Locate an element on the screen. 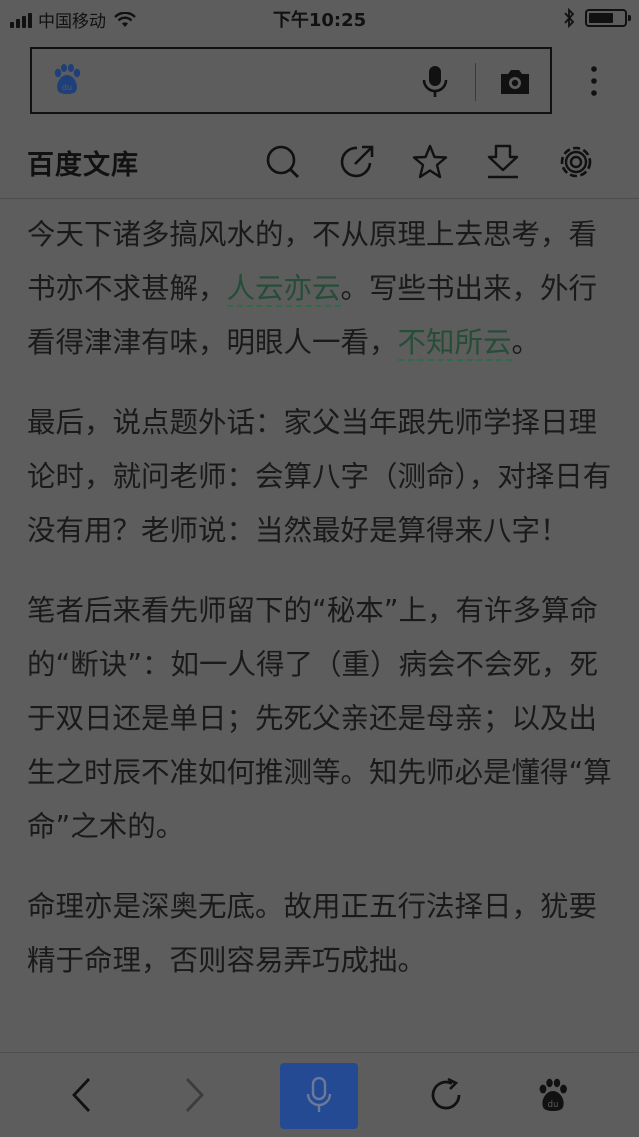 This screenshot has height=1137, width=639. status-bar: 中国移动 下午10:25 is located at coordinates (319, 18).